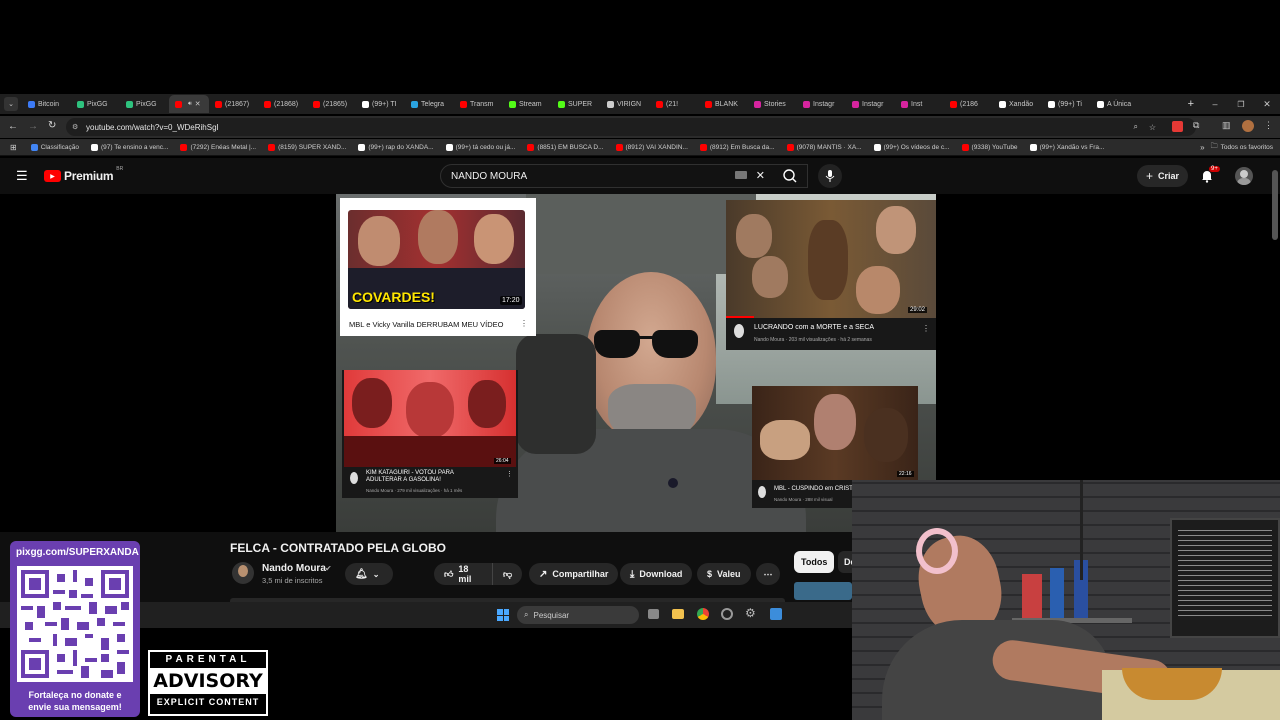 The height and width of the screenshot is (720, 1280). I want to click on endcard-menu-icon-3: ⋮, so click(509, 474).